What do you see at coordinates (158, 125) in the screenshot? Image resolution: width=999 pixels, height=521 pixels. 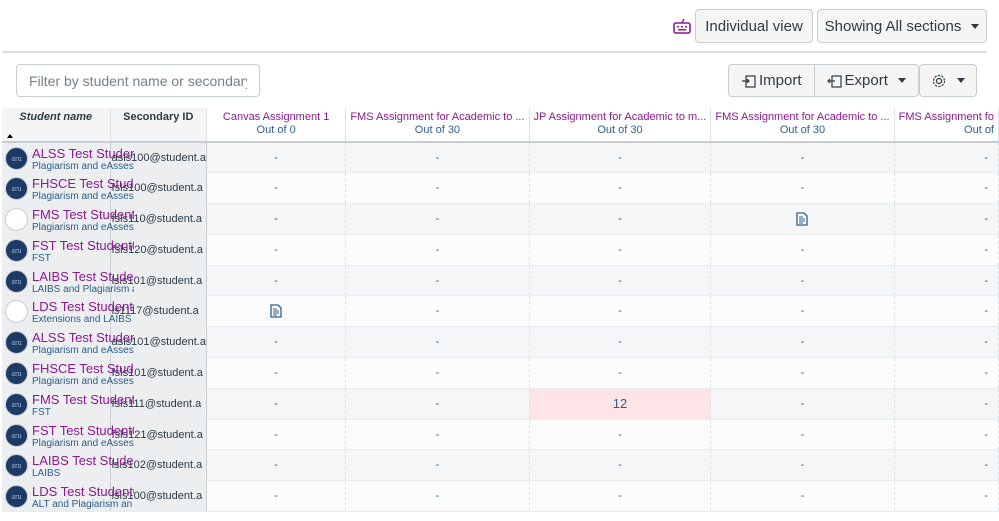 I see `secondary-id-header: Secondary ID` at bounding box center [158, 125].